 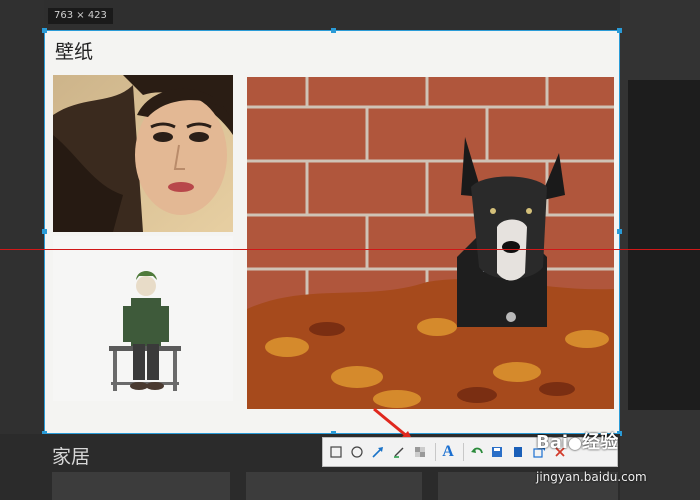 What do you see at coordinates (143, 153) in the screenshot?
I see `wallpaper-thumb-portrait` at bounding box center [143, 153].